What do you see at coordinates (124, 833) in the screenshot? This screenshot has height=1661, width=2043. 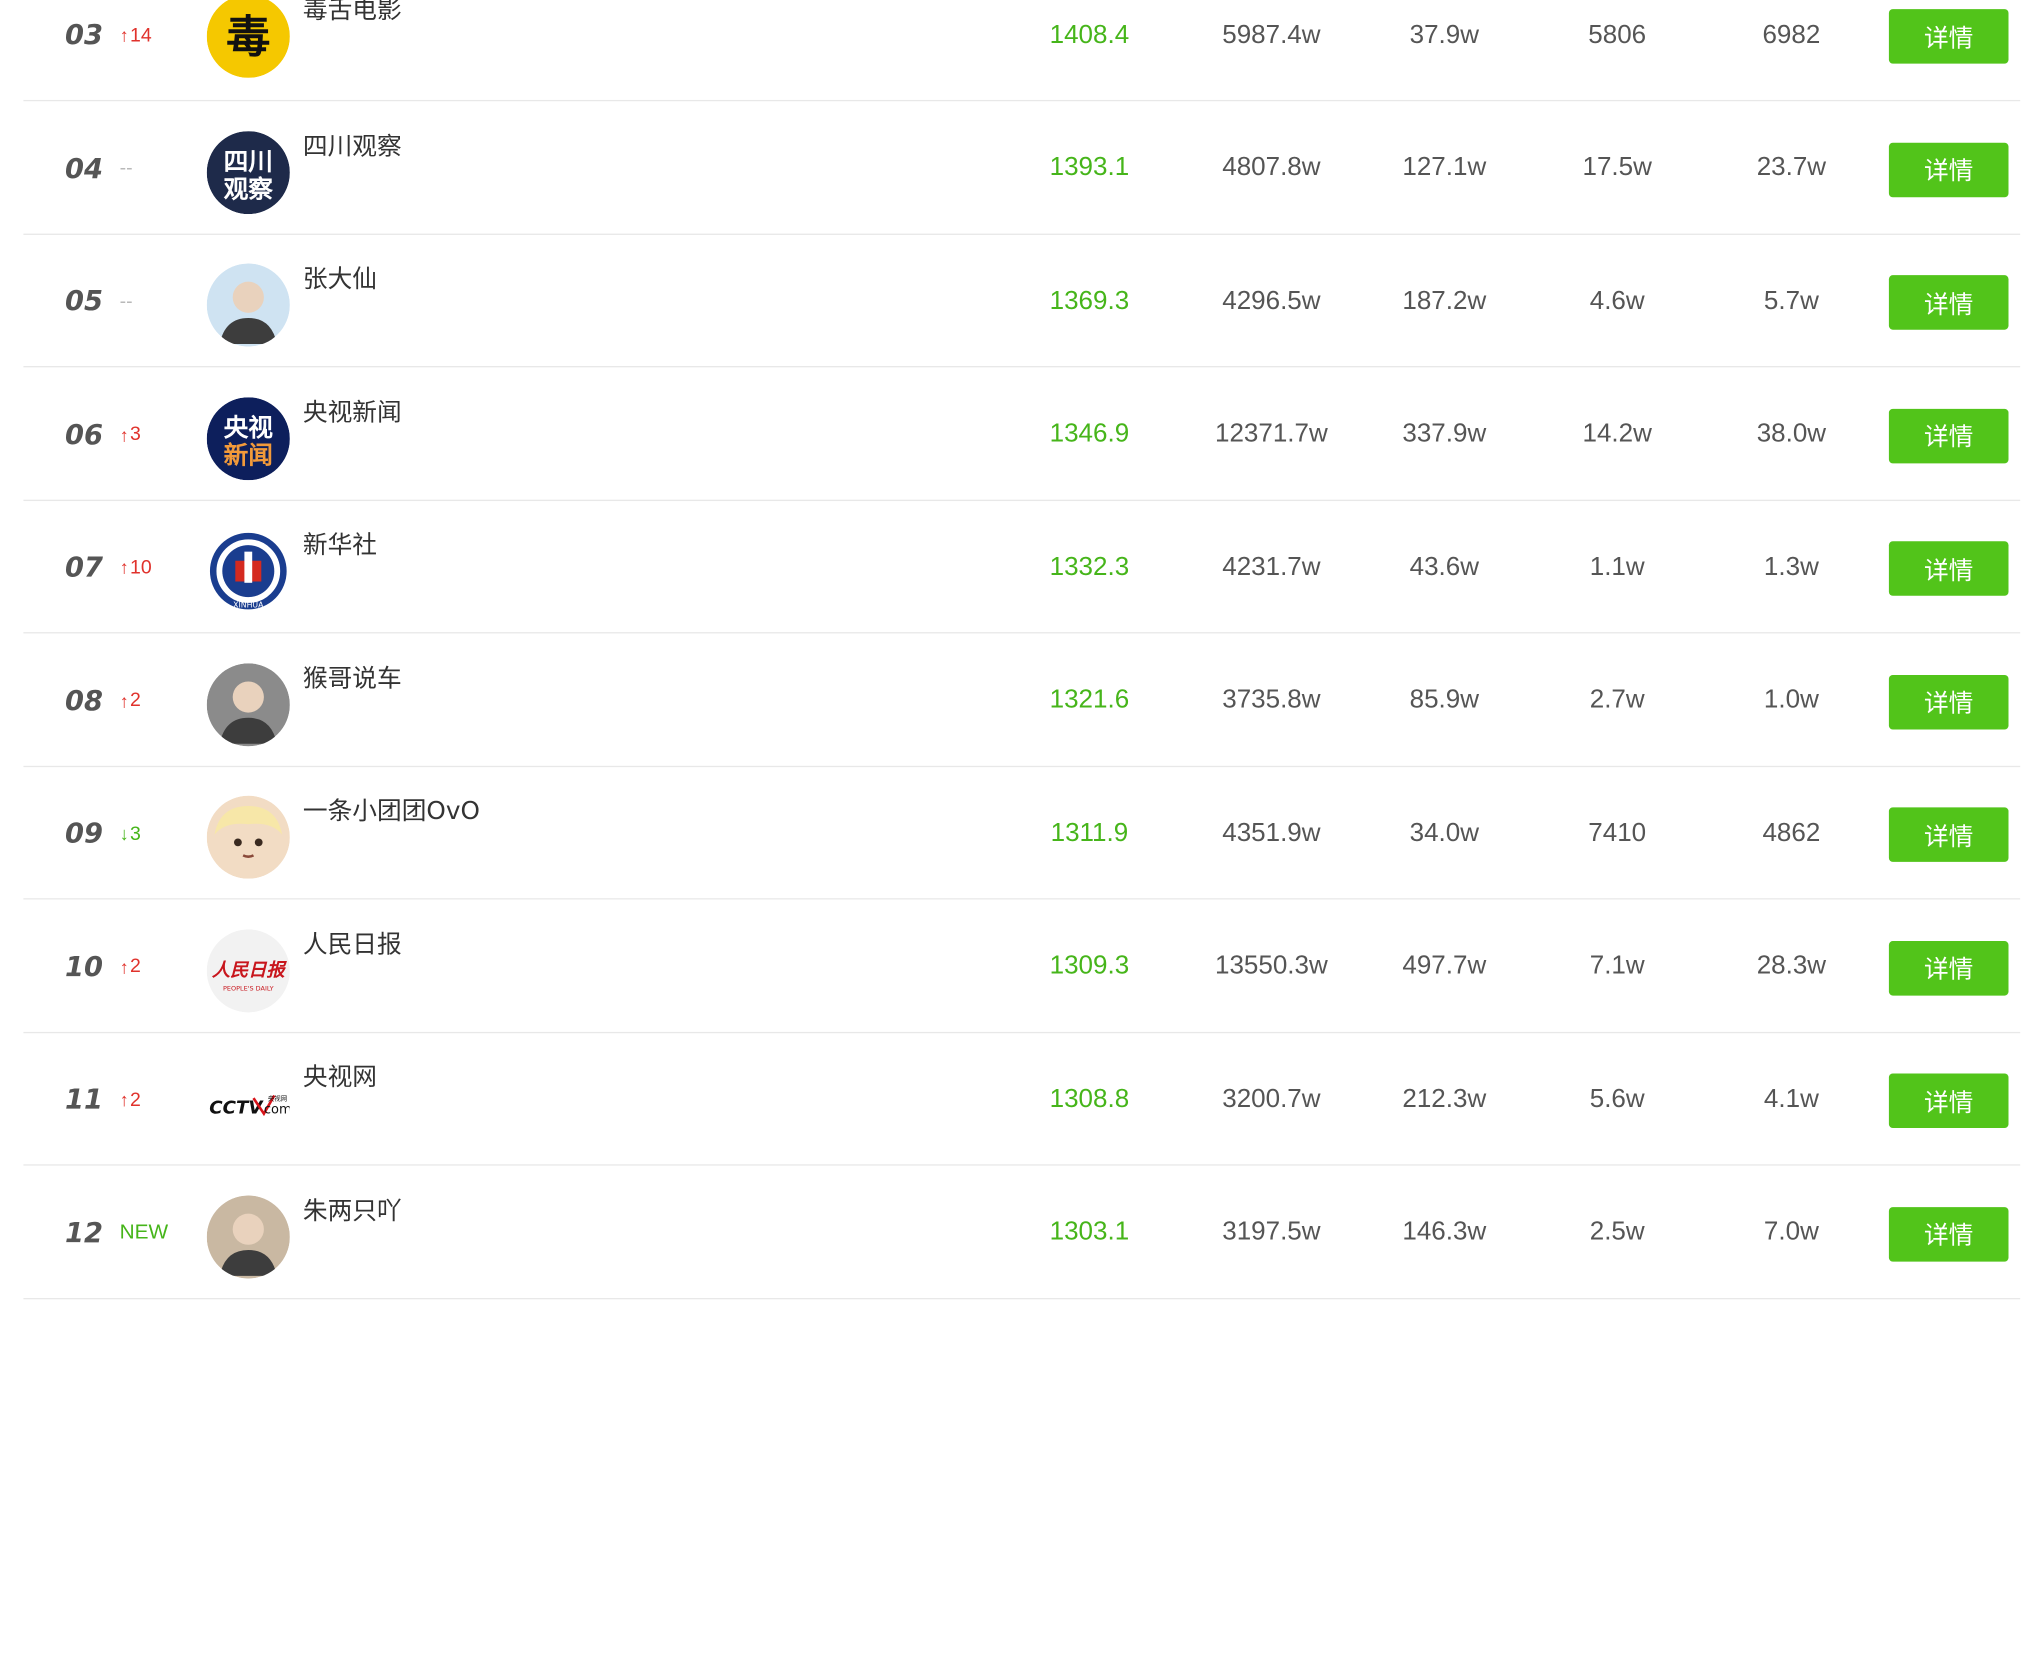 I see `arrow-down-icon: ↓` at bounding box center [124, 833].